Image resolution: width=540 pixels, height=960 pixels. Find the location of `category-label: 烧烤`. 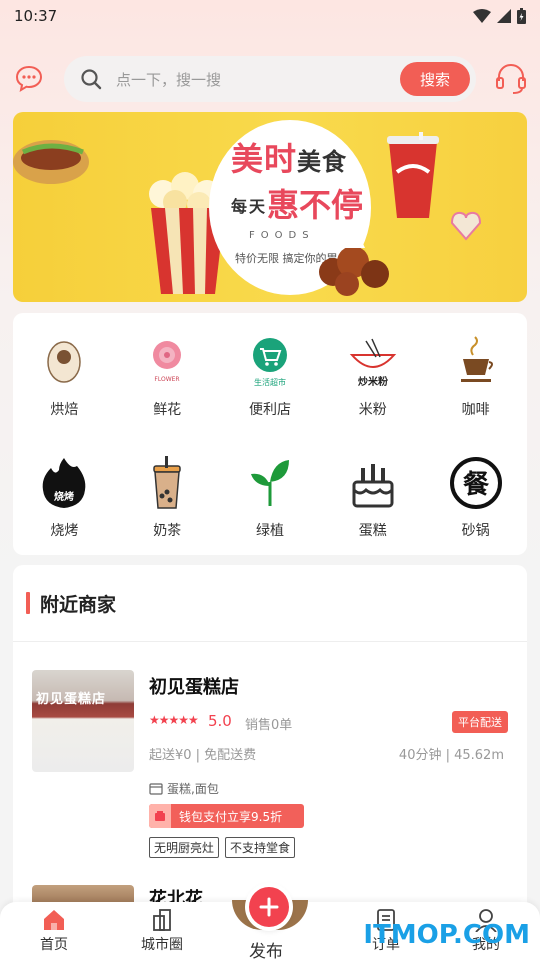

category-label: 烧烤 is located at coordinates (64, 531).